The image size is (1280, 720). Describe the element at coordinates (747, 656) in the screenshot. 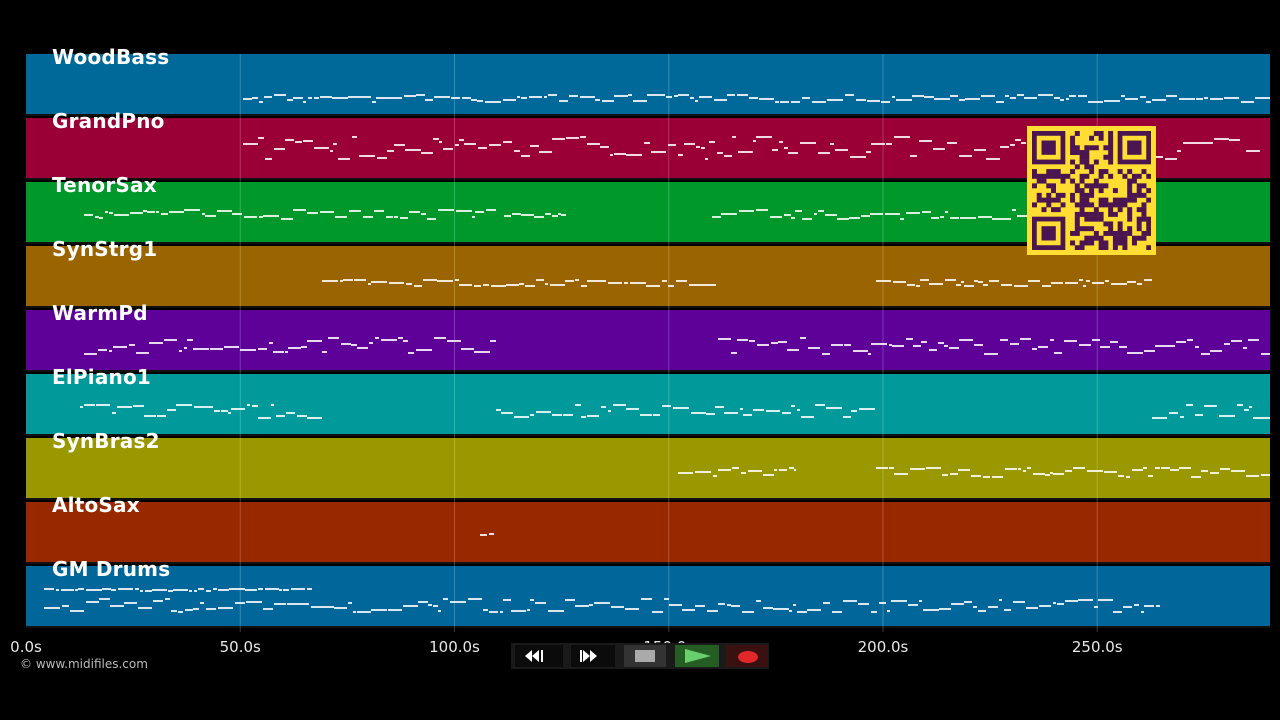

I see `record-button` at that location.